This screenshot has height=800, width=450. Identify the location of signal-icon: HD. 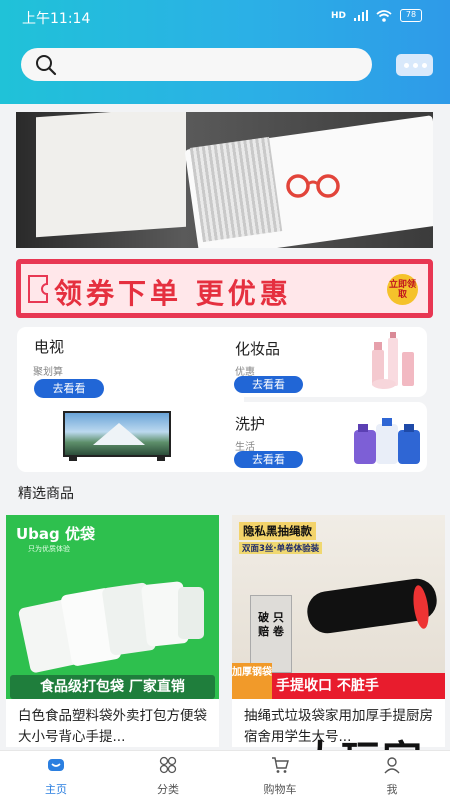
(338, 15).